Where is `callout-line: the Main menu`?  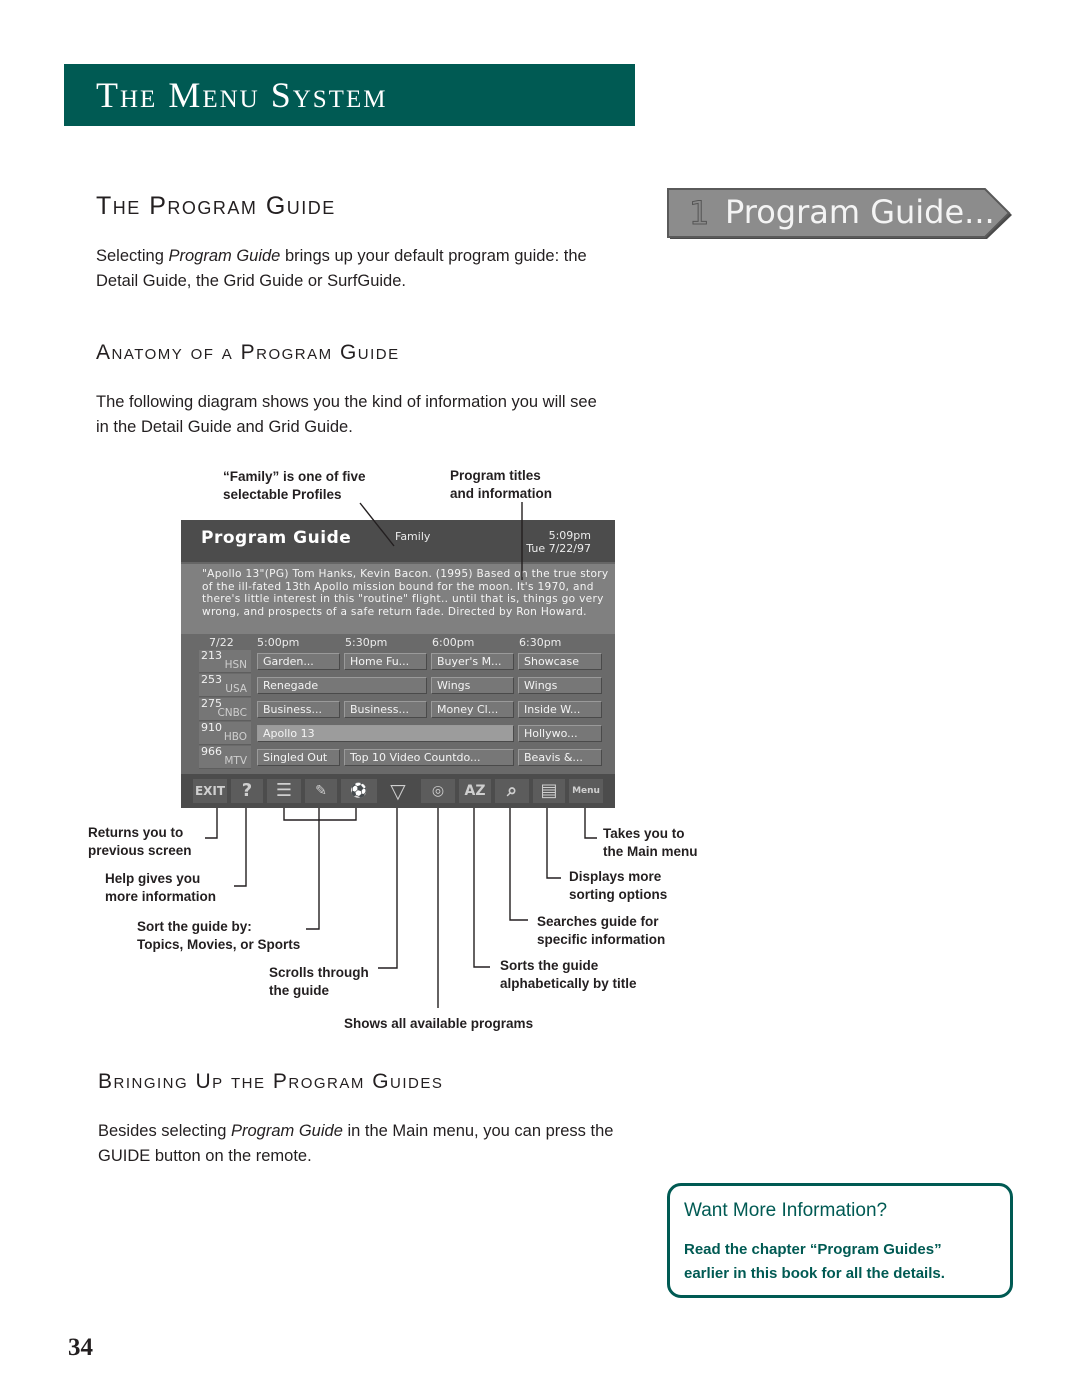
callout-line: the Main menu is located at coordinates (650, 851).